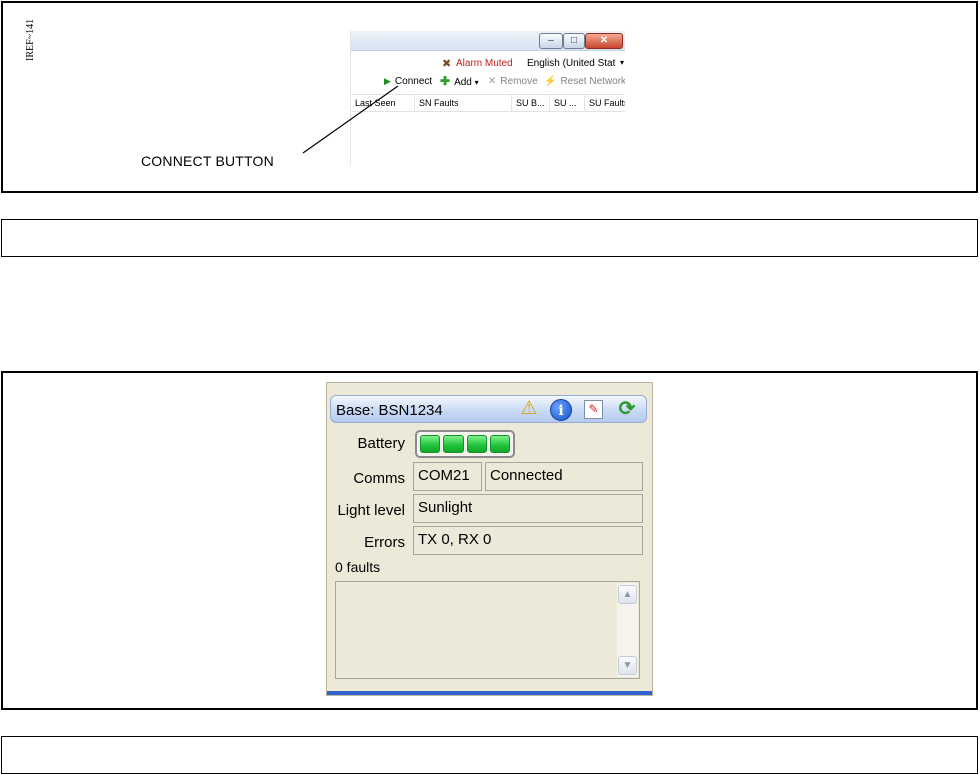 Image resolution: width=980 pixels, height=775 pixels. Describe the element at coordinates (528, 540) in the screenshot. I see `errors-field: TX 0, RX 0` at that location.